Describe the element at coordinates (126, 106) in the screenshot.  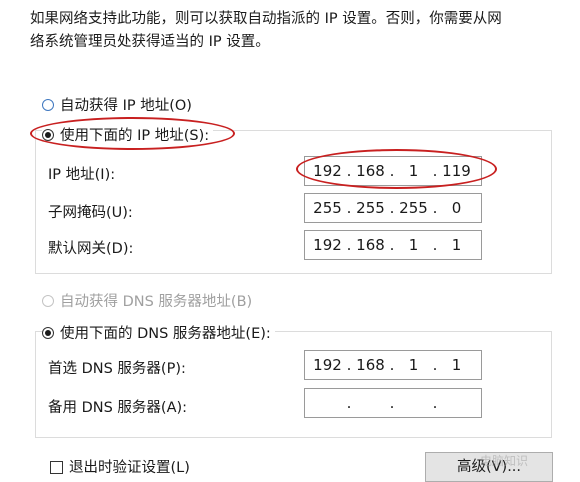
I see `auto-ip-label: 自动获得 IP 地址(O)` at that location.